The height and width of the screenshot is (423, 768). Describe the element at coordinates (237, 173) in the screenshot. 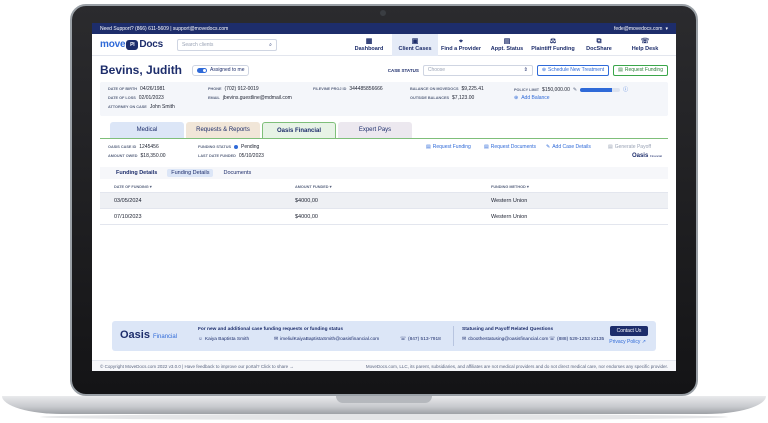

I see `subtab-documents: Documents` at that location.